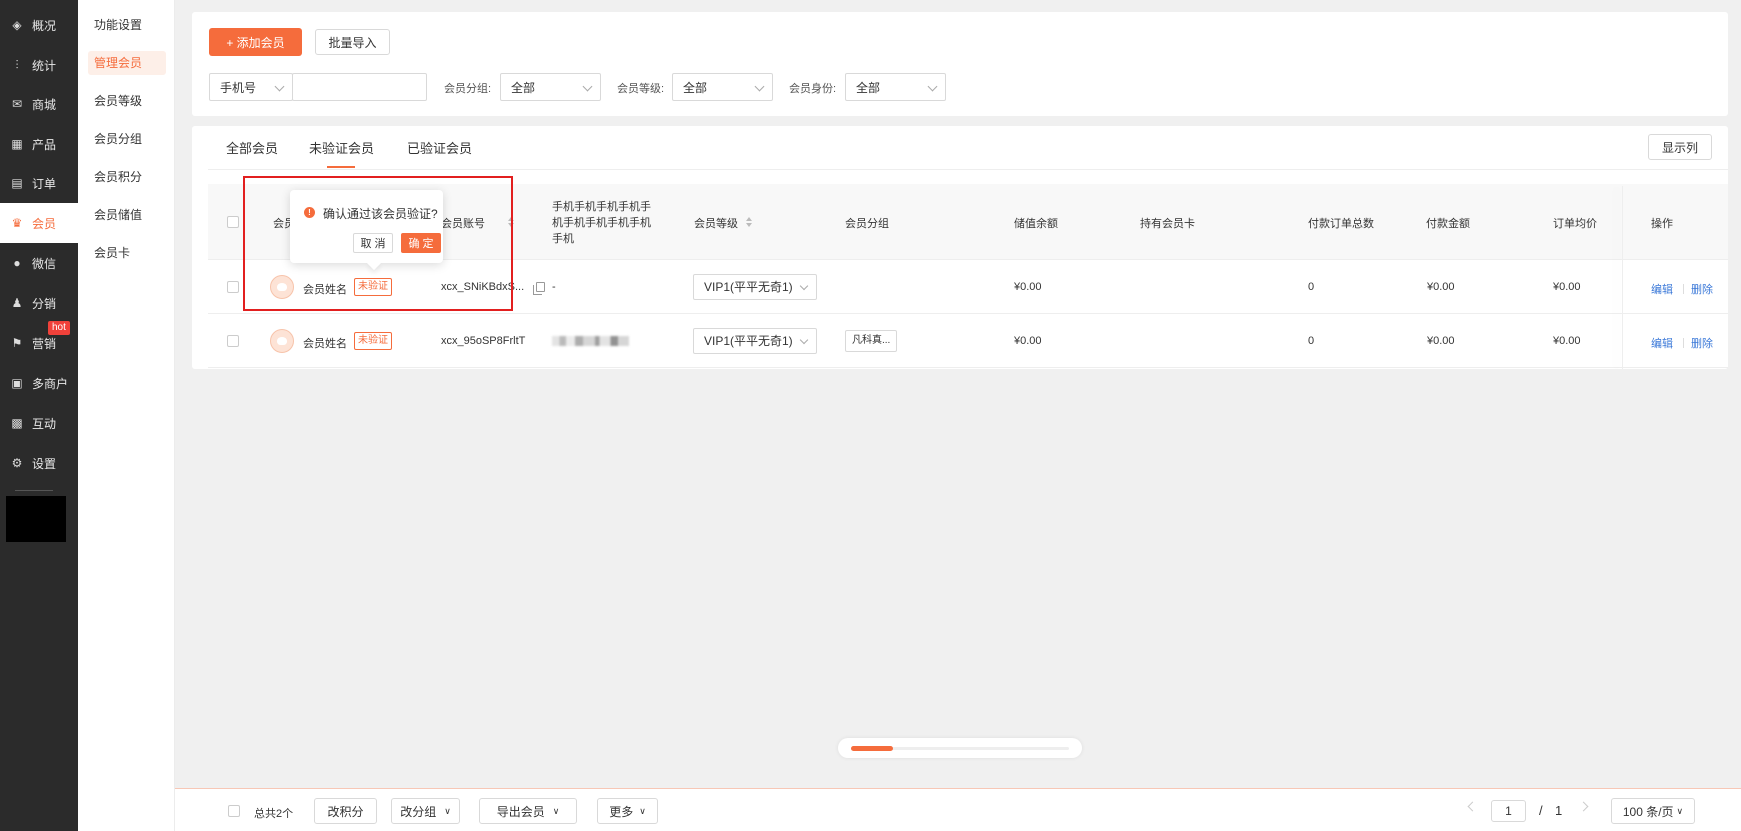 This screenshot has height=831, width=1741. What do you see at coordinates (44, 183) in the screenshot?
I see `nav-label: 订单` at bounding box center [44, 183].